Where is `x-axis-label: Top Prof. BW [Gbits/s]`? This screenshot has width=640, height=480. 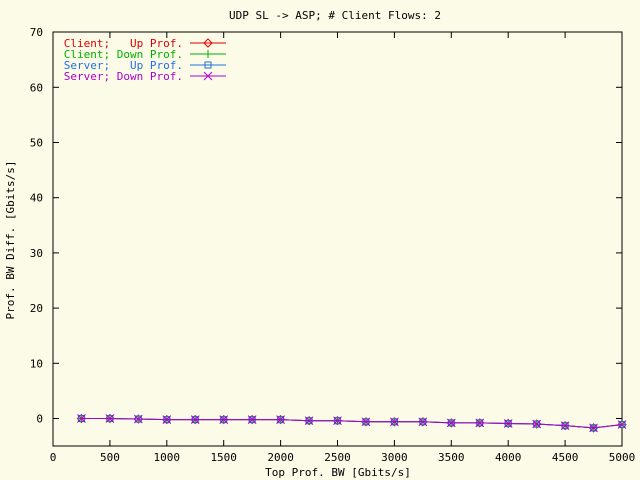 x-axis-label: Top Prof. BW [Gbits/s] is located at coordinates (338, 472).